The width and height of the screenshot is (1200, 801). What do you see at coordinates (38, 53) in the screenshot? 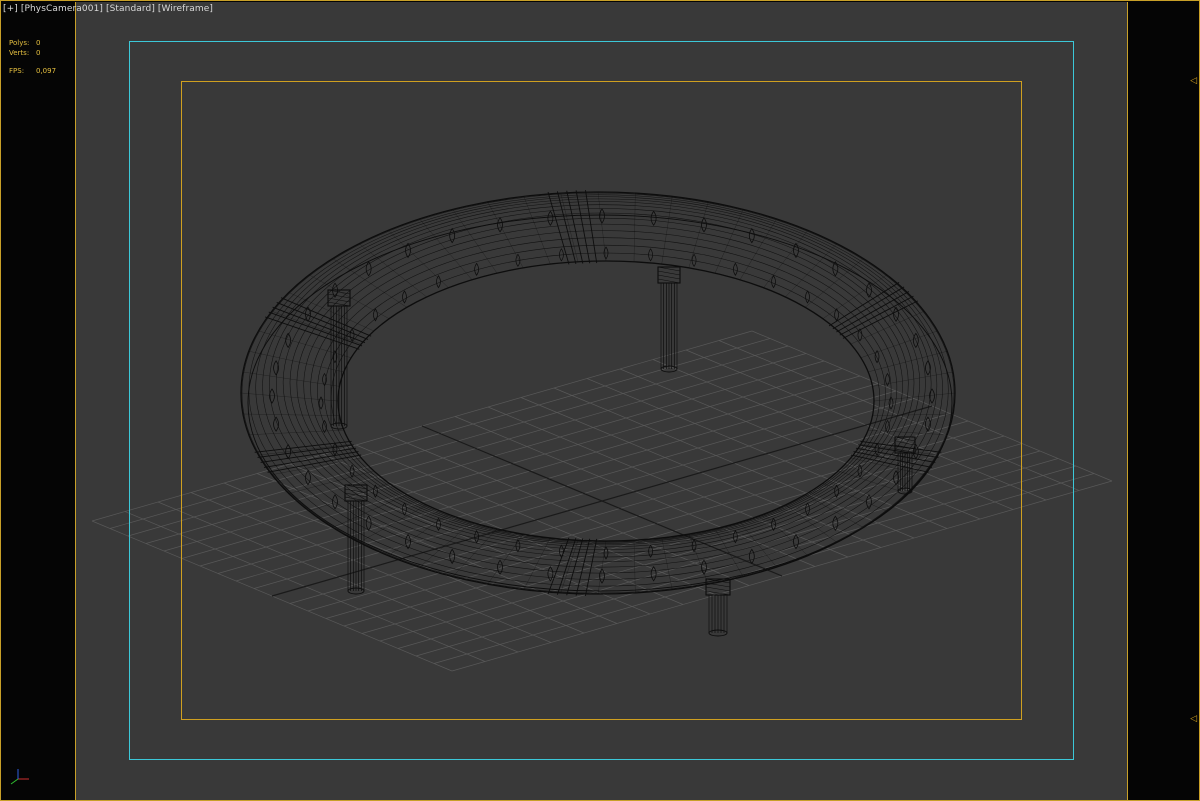
I see `verts-value: 0` at bounding box center [38, 53].